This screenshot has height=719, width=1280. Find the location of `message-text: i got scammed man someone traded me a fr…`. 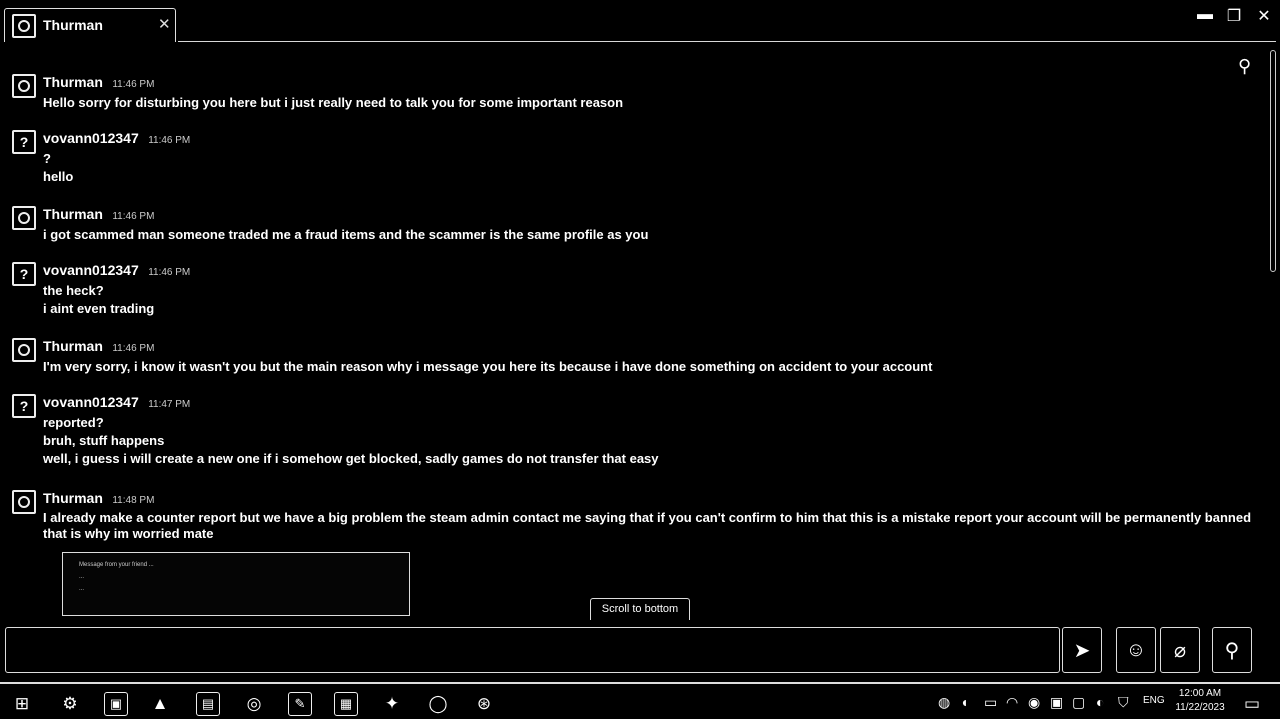

message-text: i got scammed man someone traded me a fr… is located at coordinates (346, 234).